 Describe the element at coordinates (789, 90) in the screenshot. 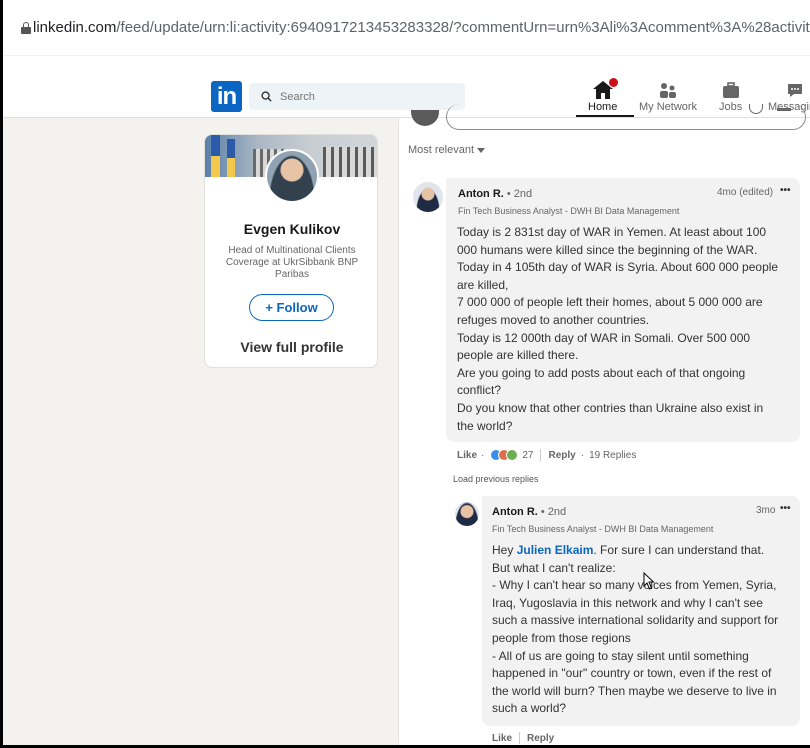

I see `messaging-icon` at that location.